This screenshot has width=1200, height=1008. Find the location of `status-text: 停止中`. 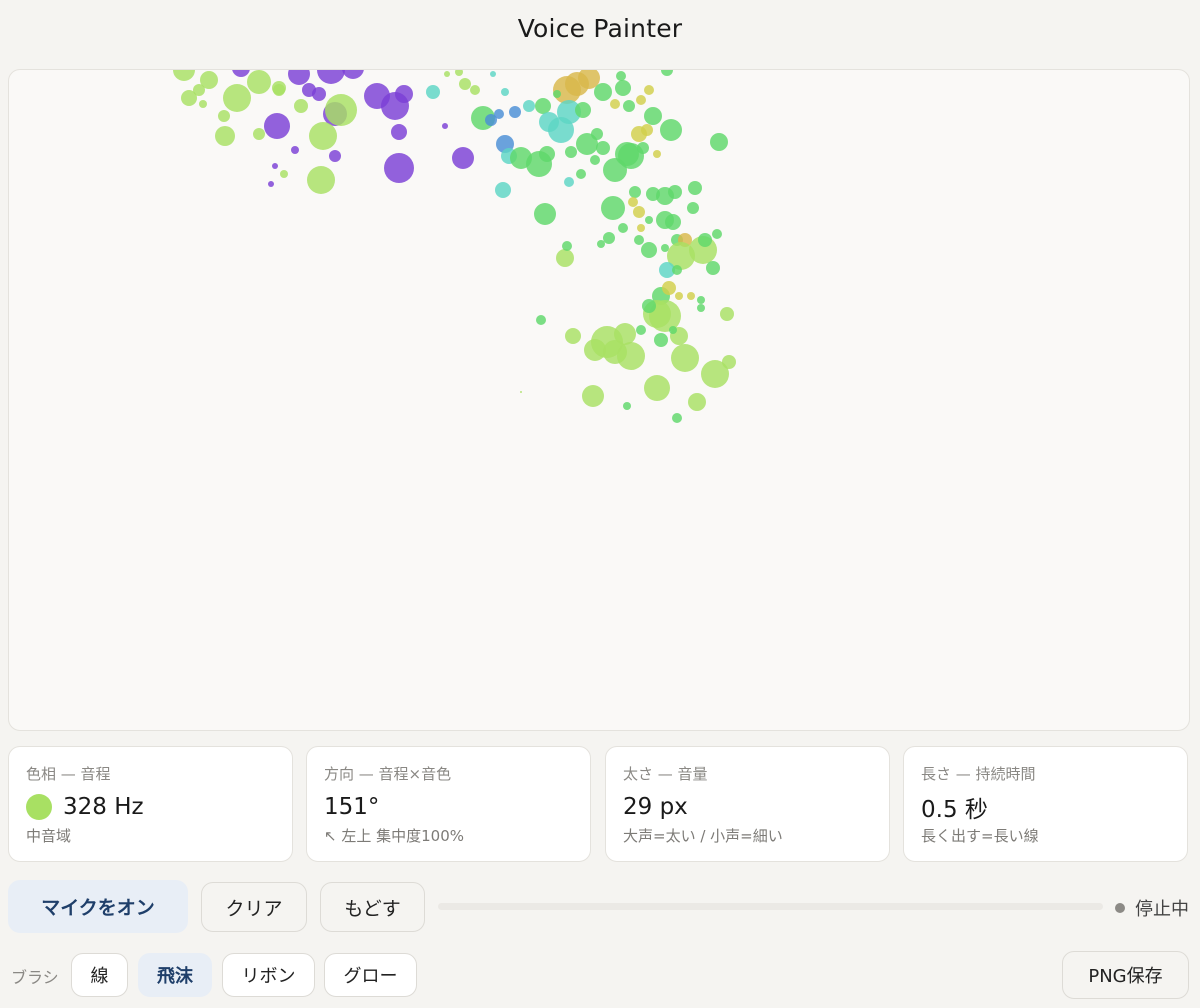

status-text: 停止中 is located at coordinates (1162, 909).